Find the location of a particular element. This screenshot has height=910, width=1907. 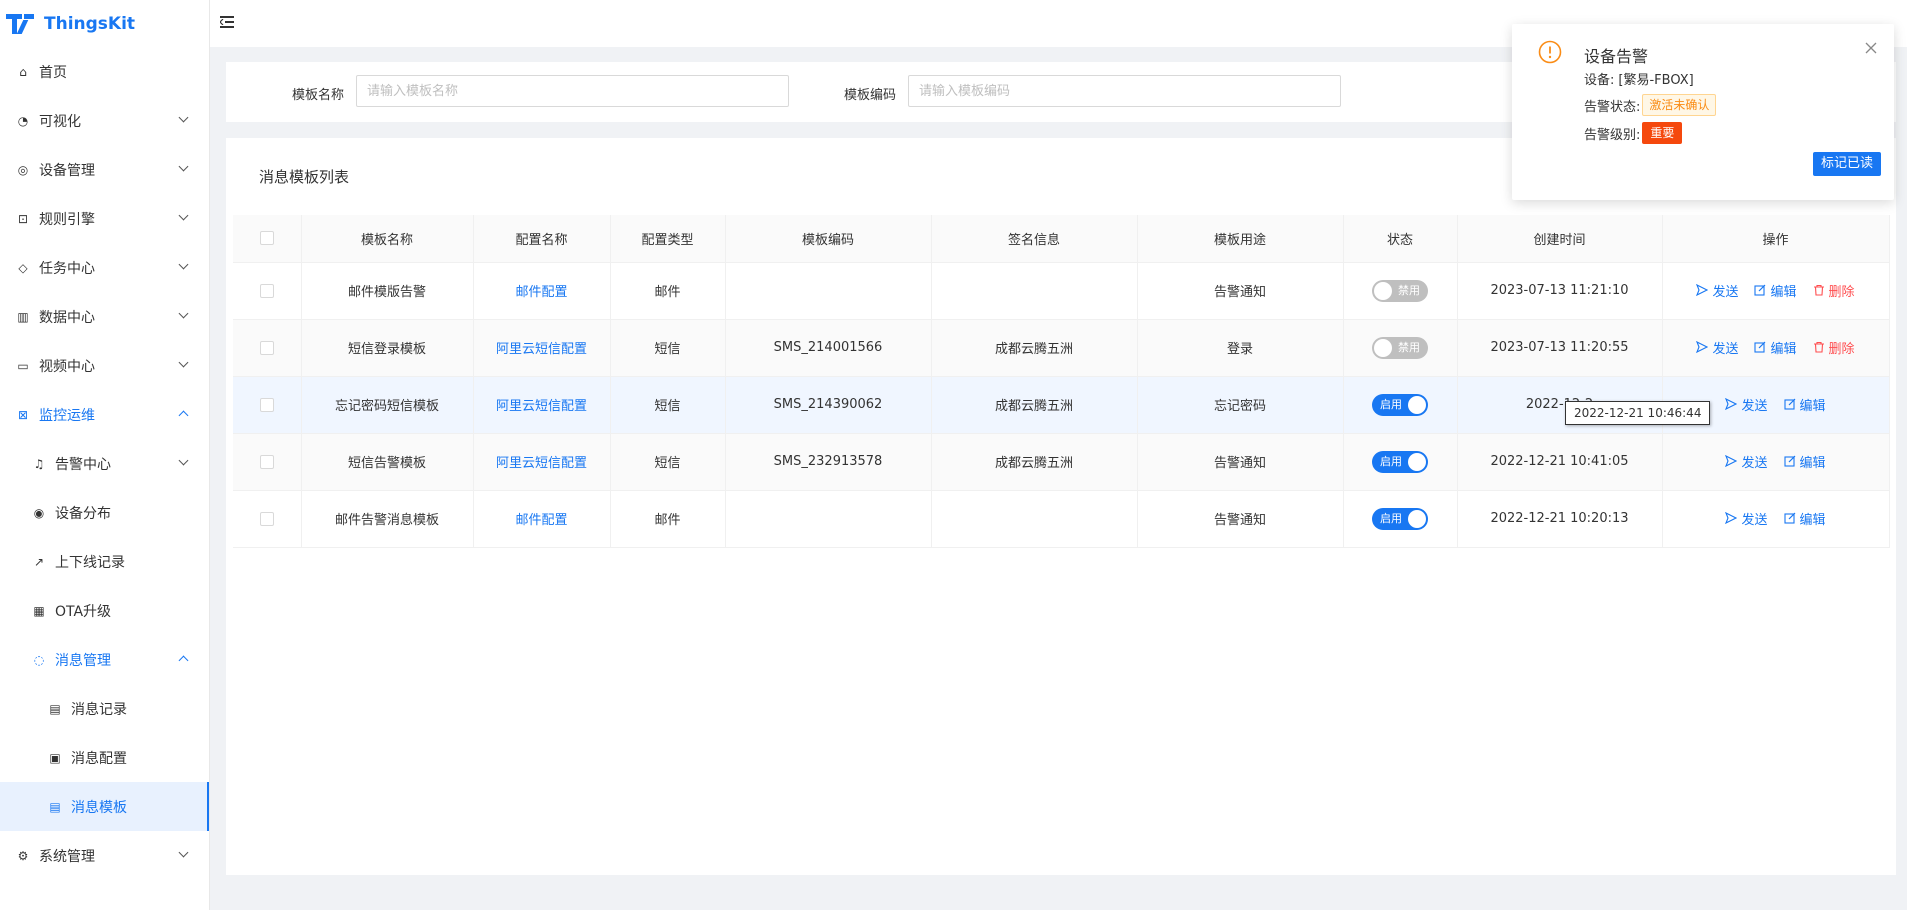

sidebar-item-14: ▤ 消息记录 is located at coordinates (104, 708).